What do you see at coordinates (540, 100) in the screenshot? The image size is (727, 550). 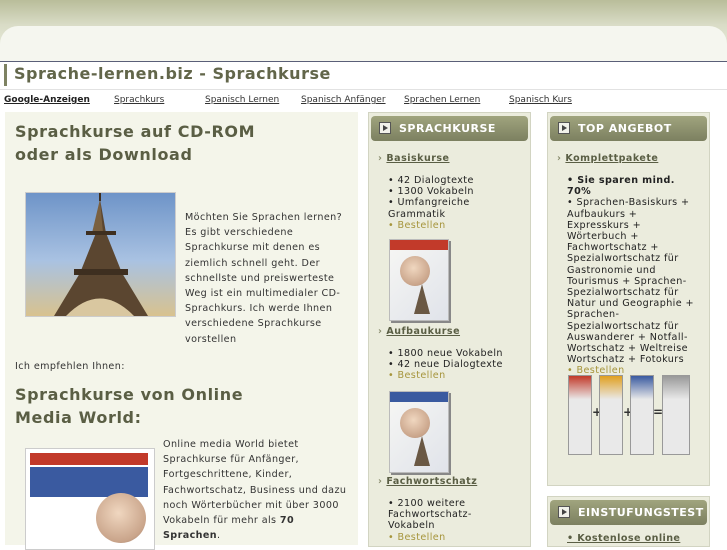 I see `ad-link-spanisch-kurs: Spanisch Kurs` at bounding box center [540, 100].